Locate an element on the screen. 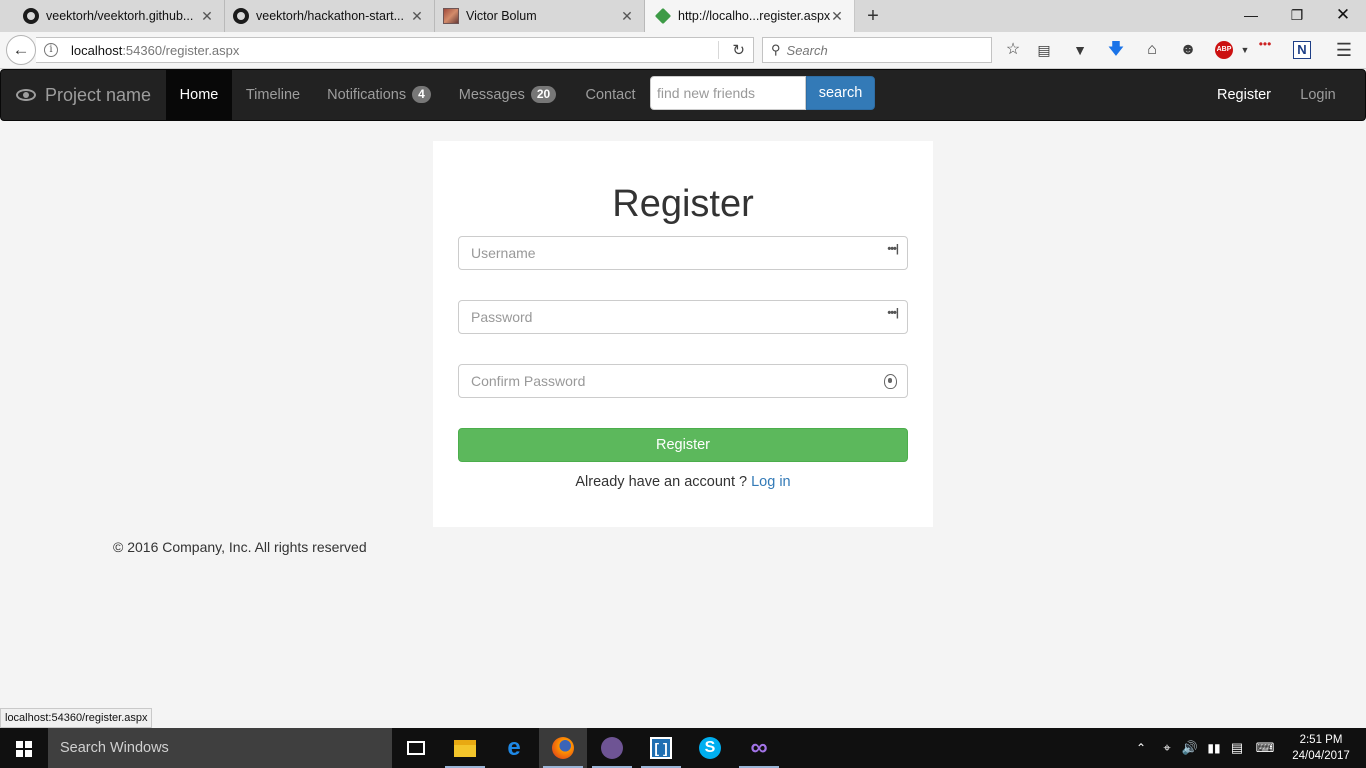  browser-tab: Victor Bolum ✕ is located at coordinates (540, 16).